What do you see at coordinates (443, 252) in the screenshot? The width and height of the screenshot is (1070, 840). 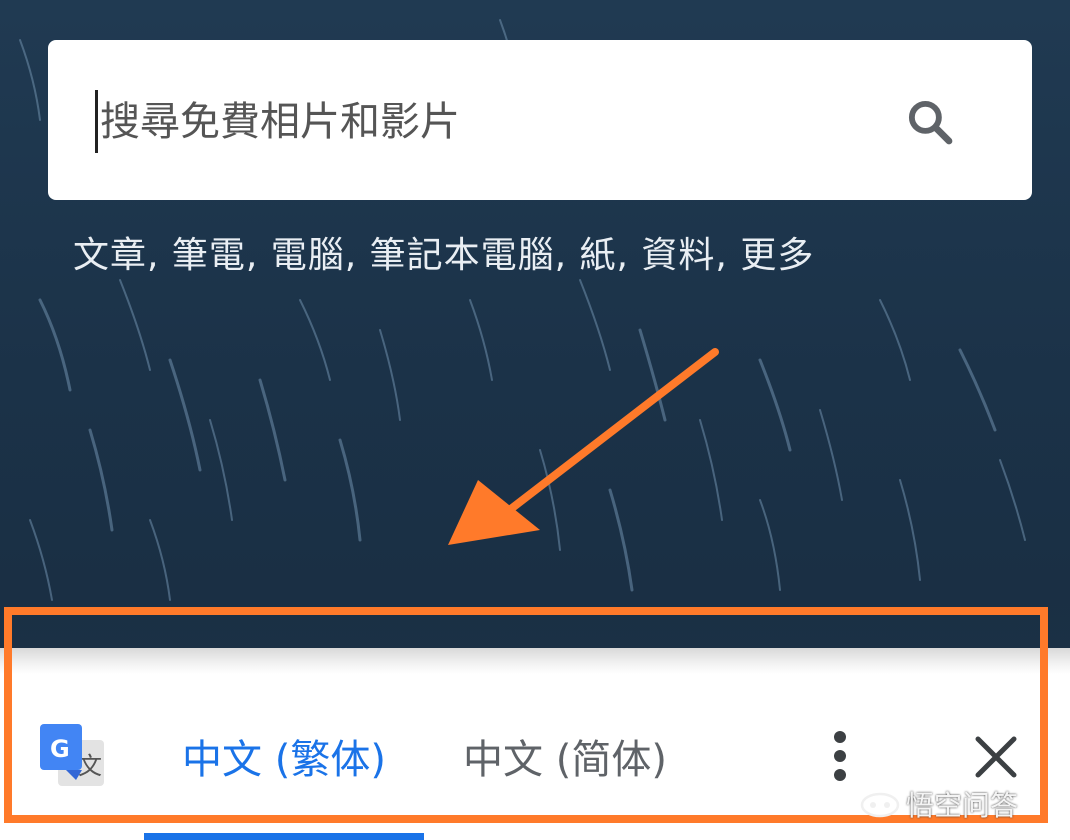 I see `search-suggestions: 文章, 筆電, 電腦, 筆記本電腦, 紙, 資料, 更多` at bounding box center [443, 252].